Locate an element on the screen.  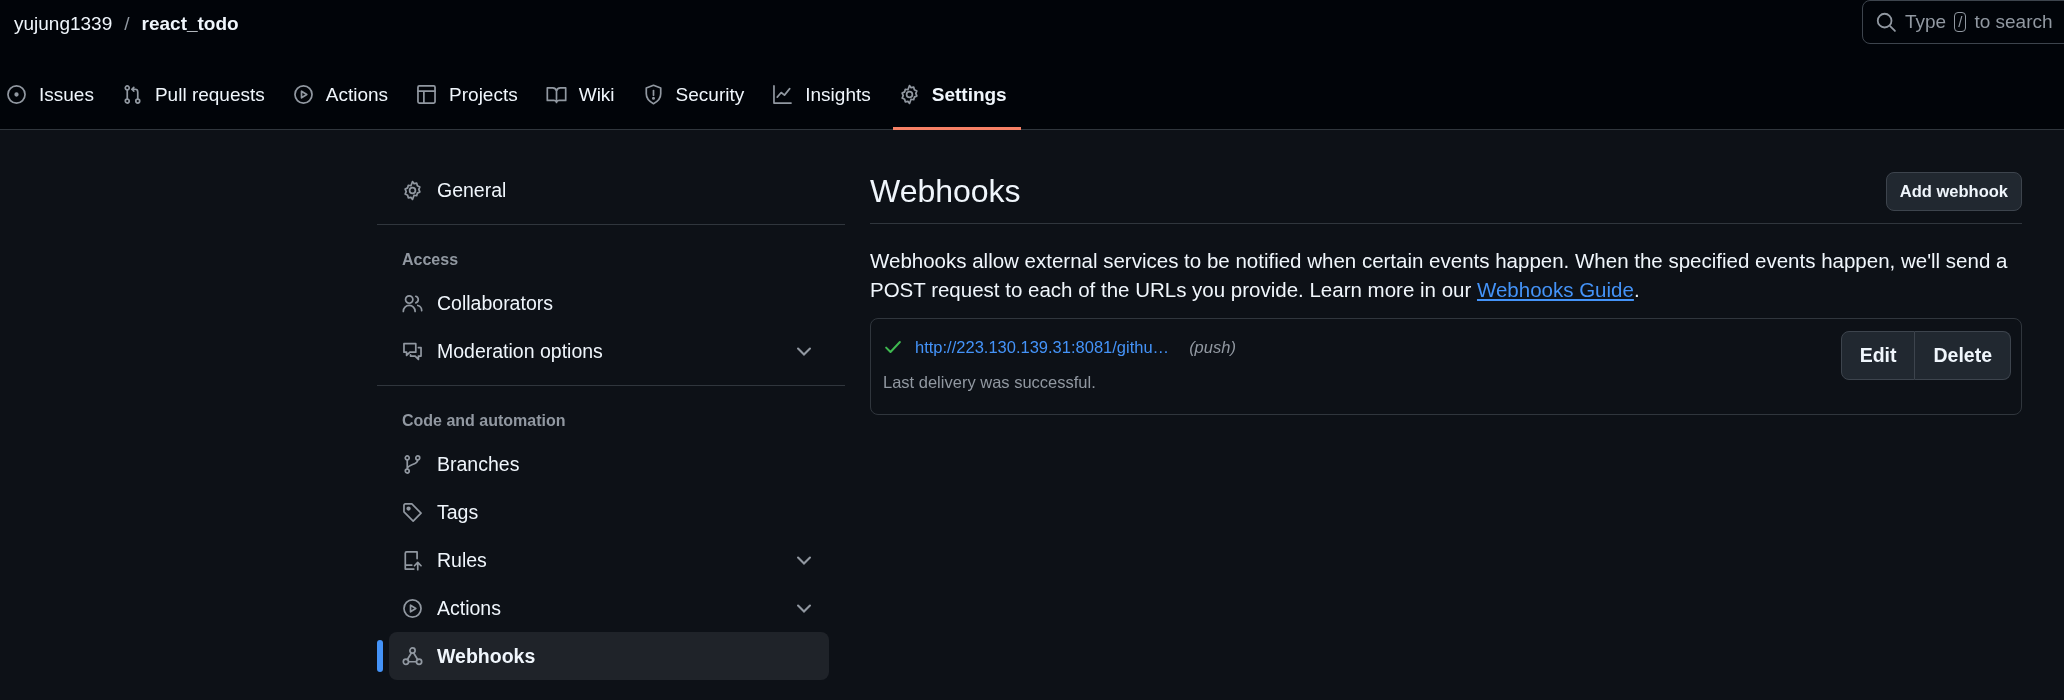
nav-tab: Security is located at coordinates (697, 96).